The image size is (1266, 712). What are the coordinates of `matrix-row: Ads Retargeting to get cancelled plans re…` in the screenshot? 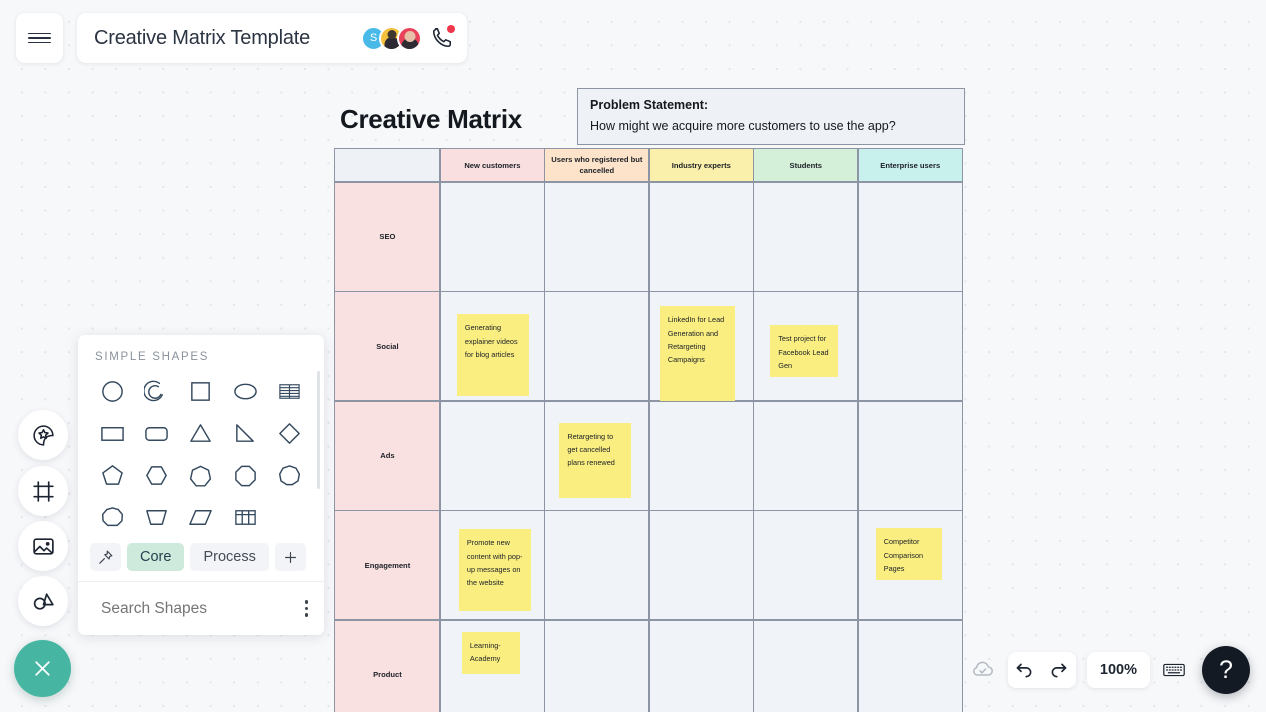 It's located at (649, 455).